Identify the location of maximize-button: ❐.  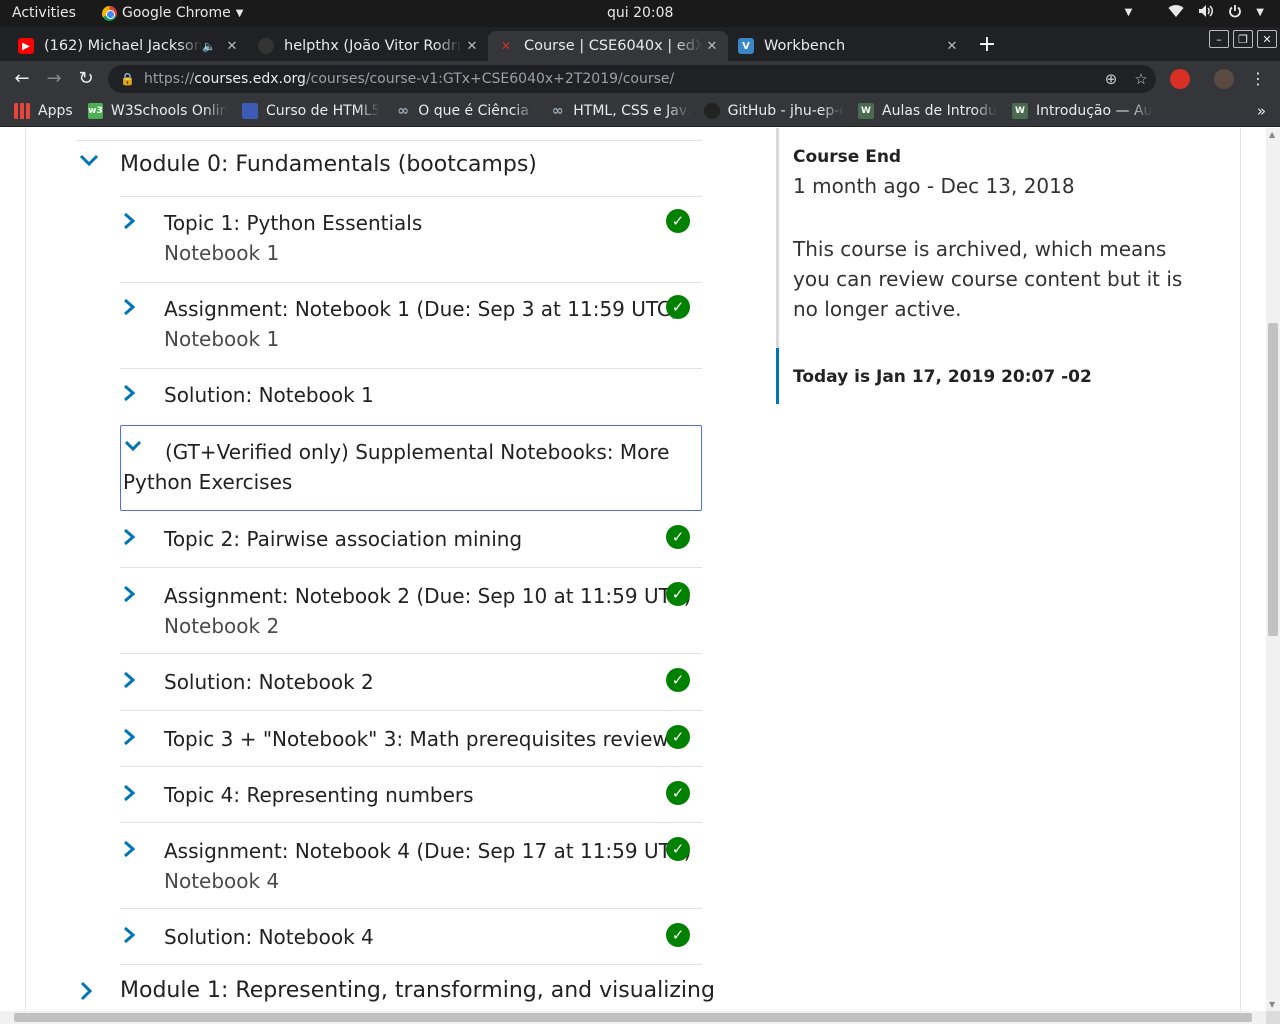
(1243, 39).